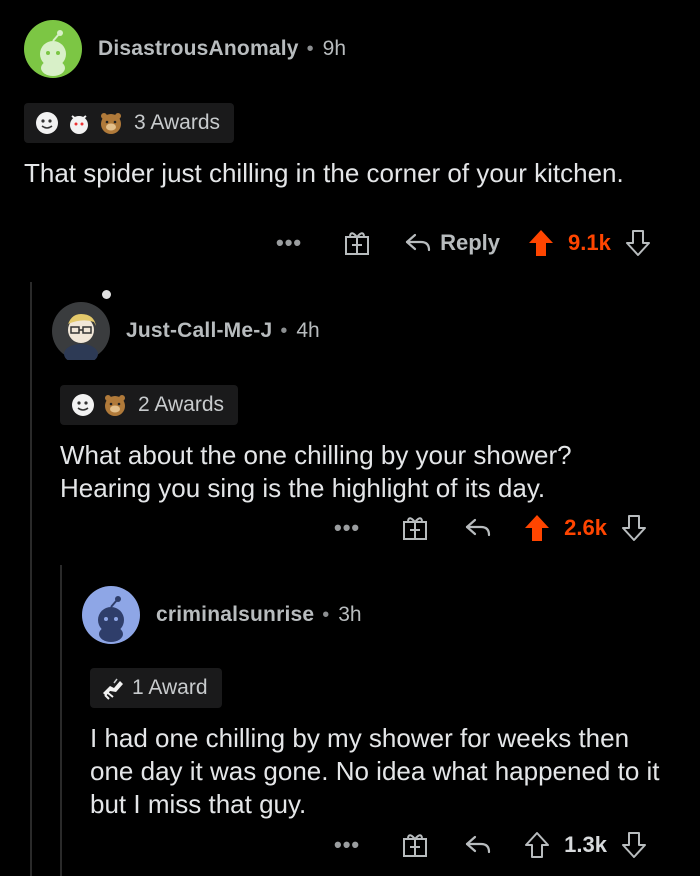 The width and height of the screenshot is (700, 876). Describe the element at coordinates (308, 330) in the screenshot. I see `timestamp: 4h` at that location.